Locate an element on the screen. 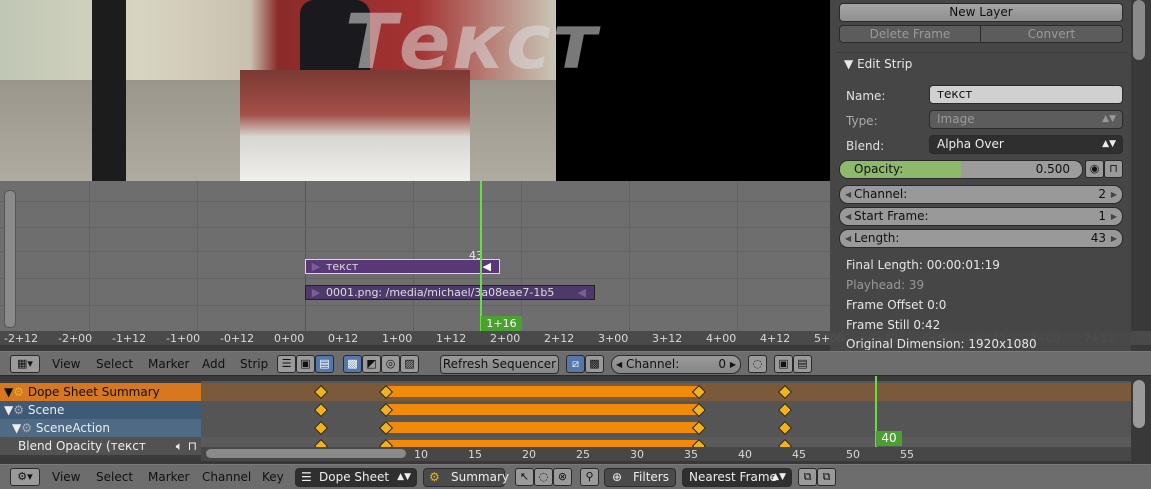  sequencer-vertical-scrollbar is located at coordinates (10, 259).